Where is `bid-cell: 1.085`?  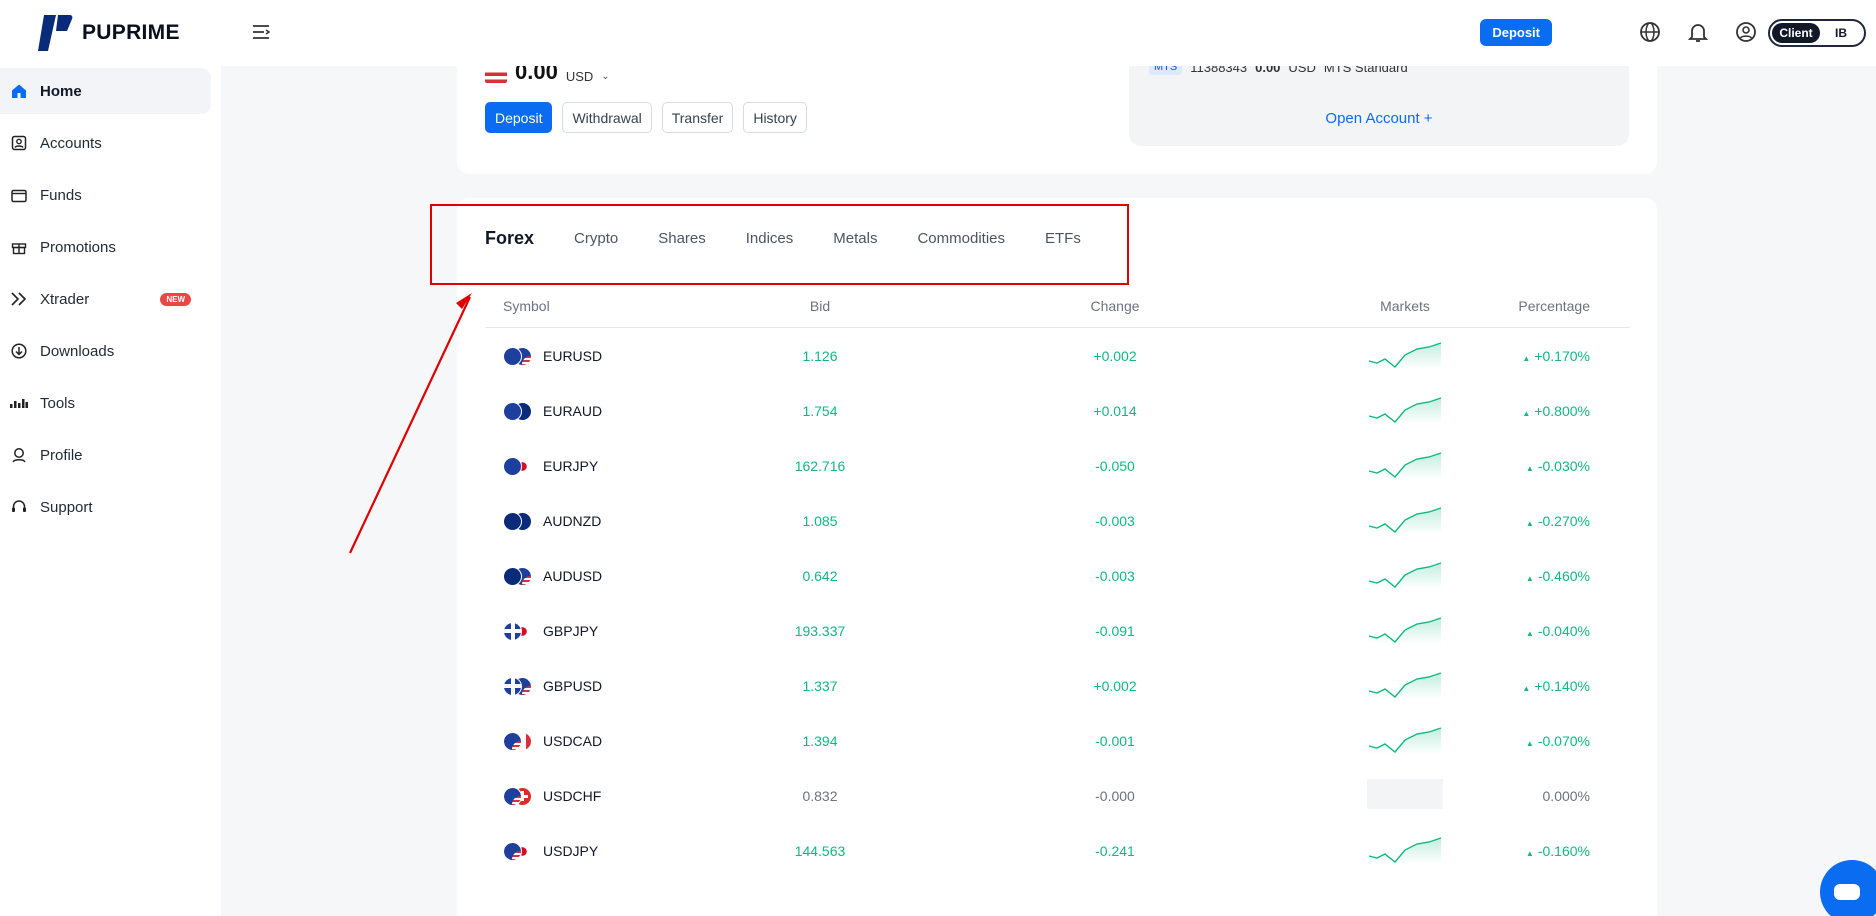 bid-cell: 1.085 is located at coordinates (820, 520).